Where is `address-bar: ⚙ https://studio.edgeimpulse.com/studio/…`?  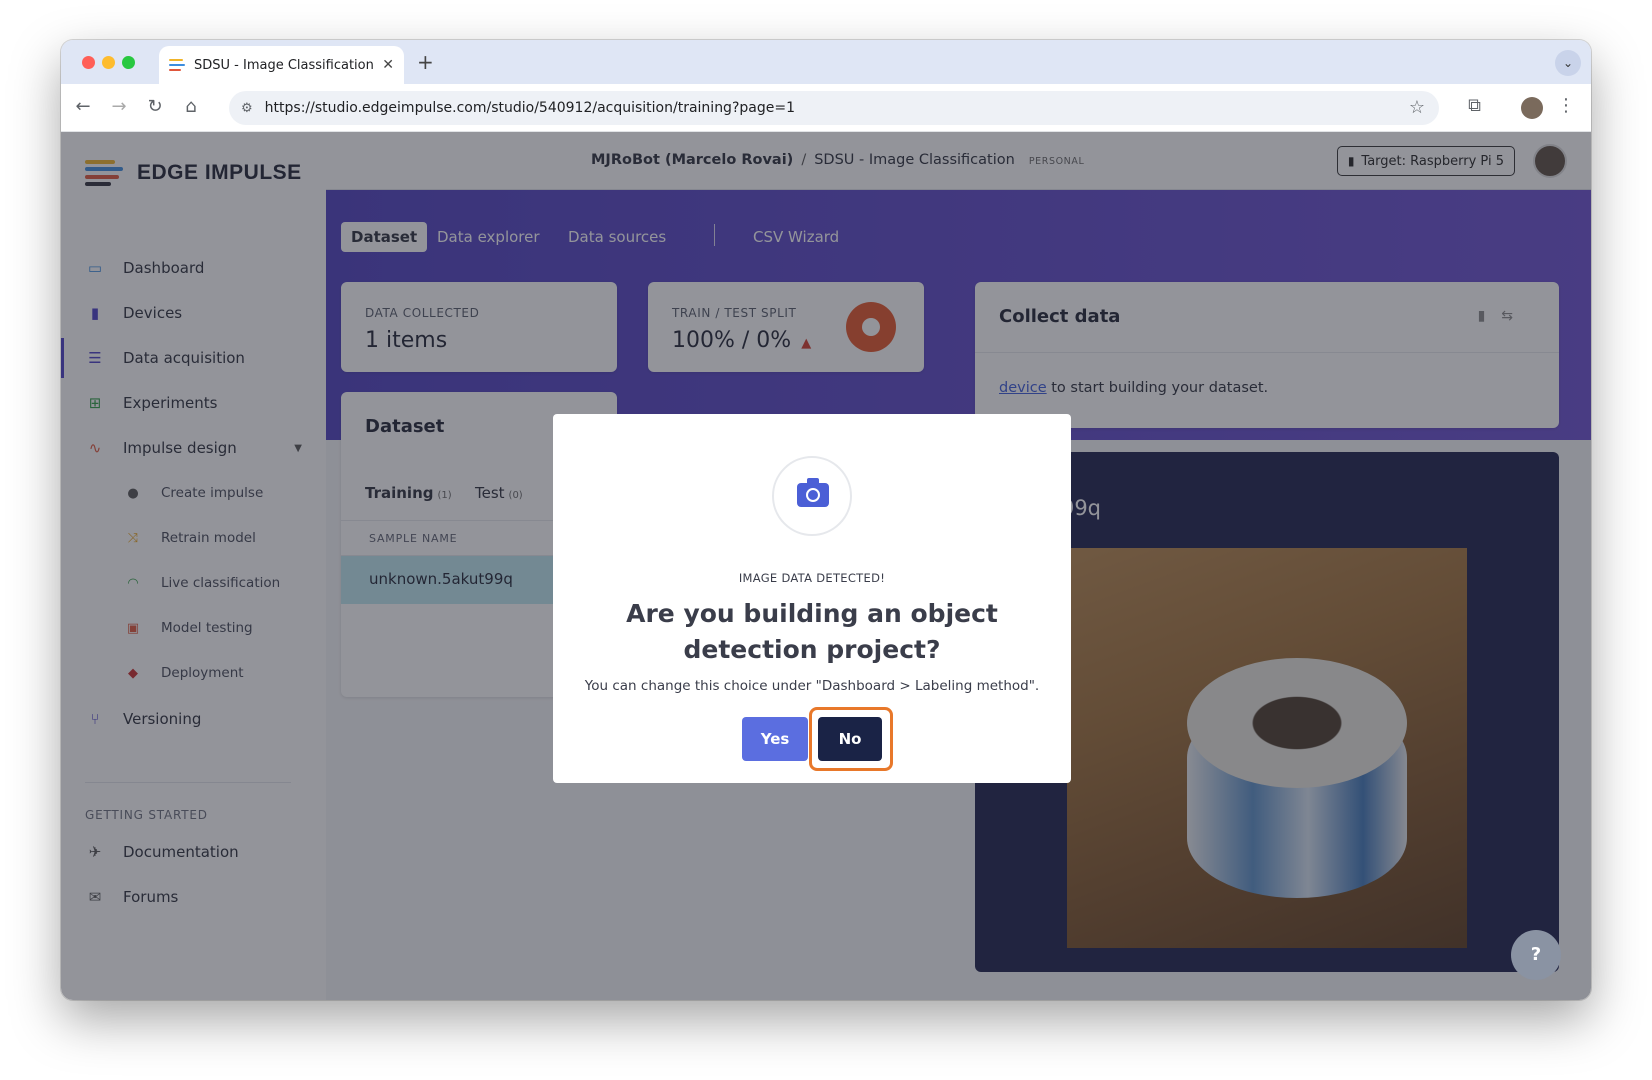
address-bar: ⚙ https://studio.edgeimpulse.com/studio/… is located at coordinates (834, 108).